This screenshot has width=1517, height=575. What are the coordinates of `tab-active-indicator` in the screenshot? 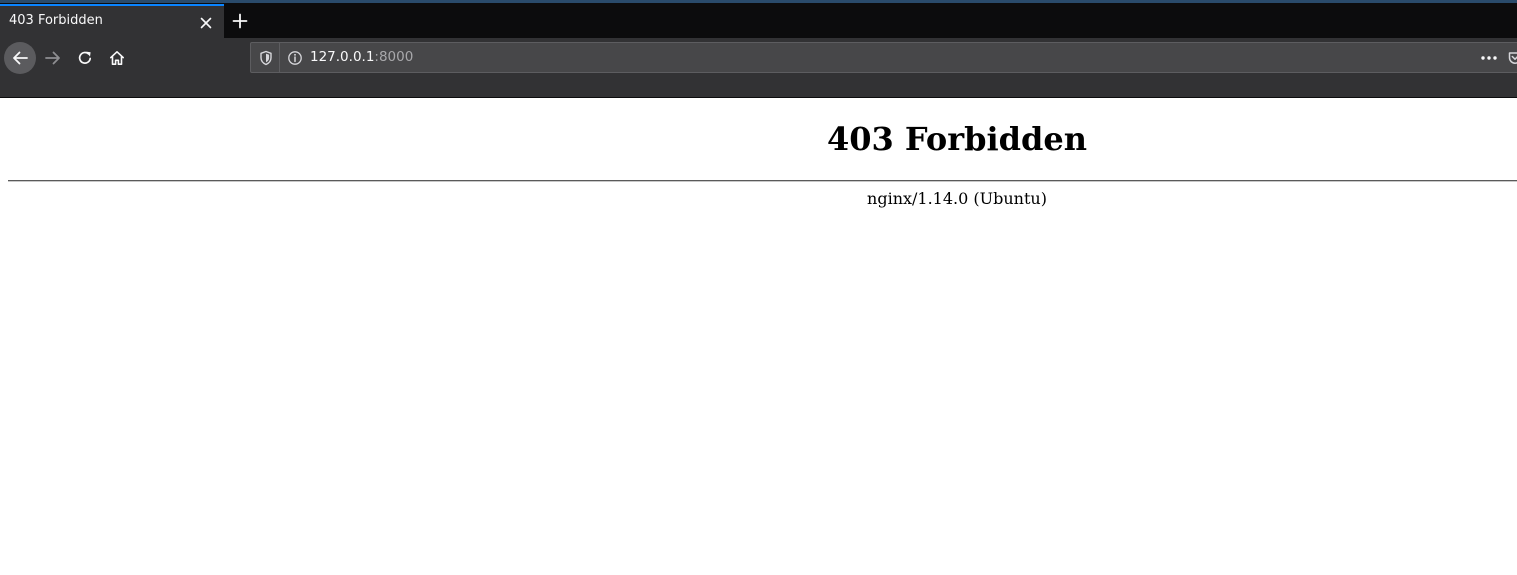 It's located at (112, 5).